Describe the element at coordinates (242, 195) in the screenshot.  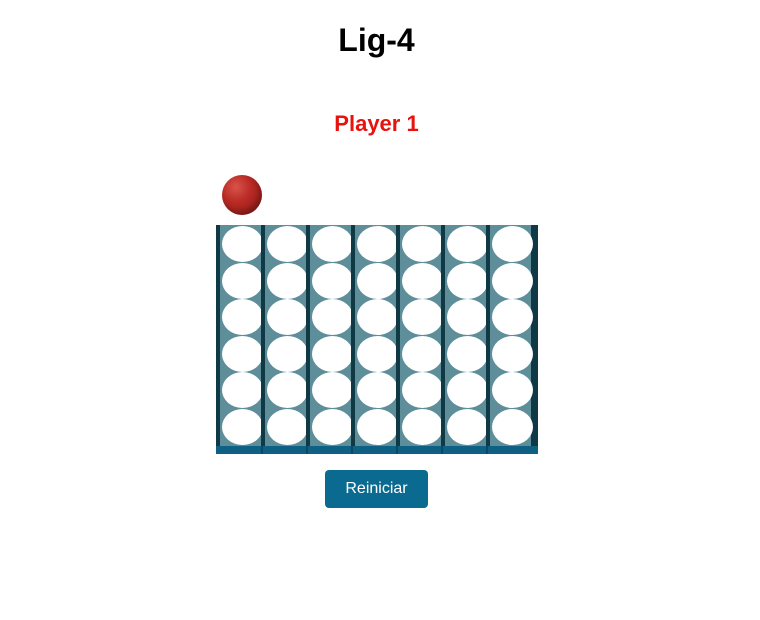
I see `next-piece-red` at that location.